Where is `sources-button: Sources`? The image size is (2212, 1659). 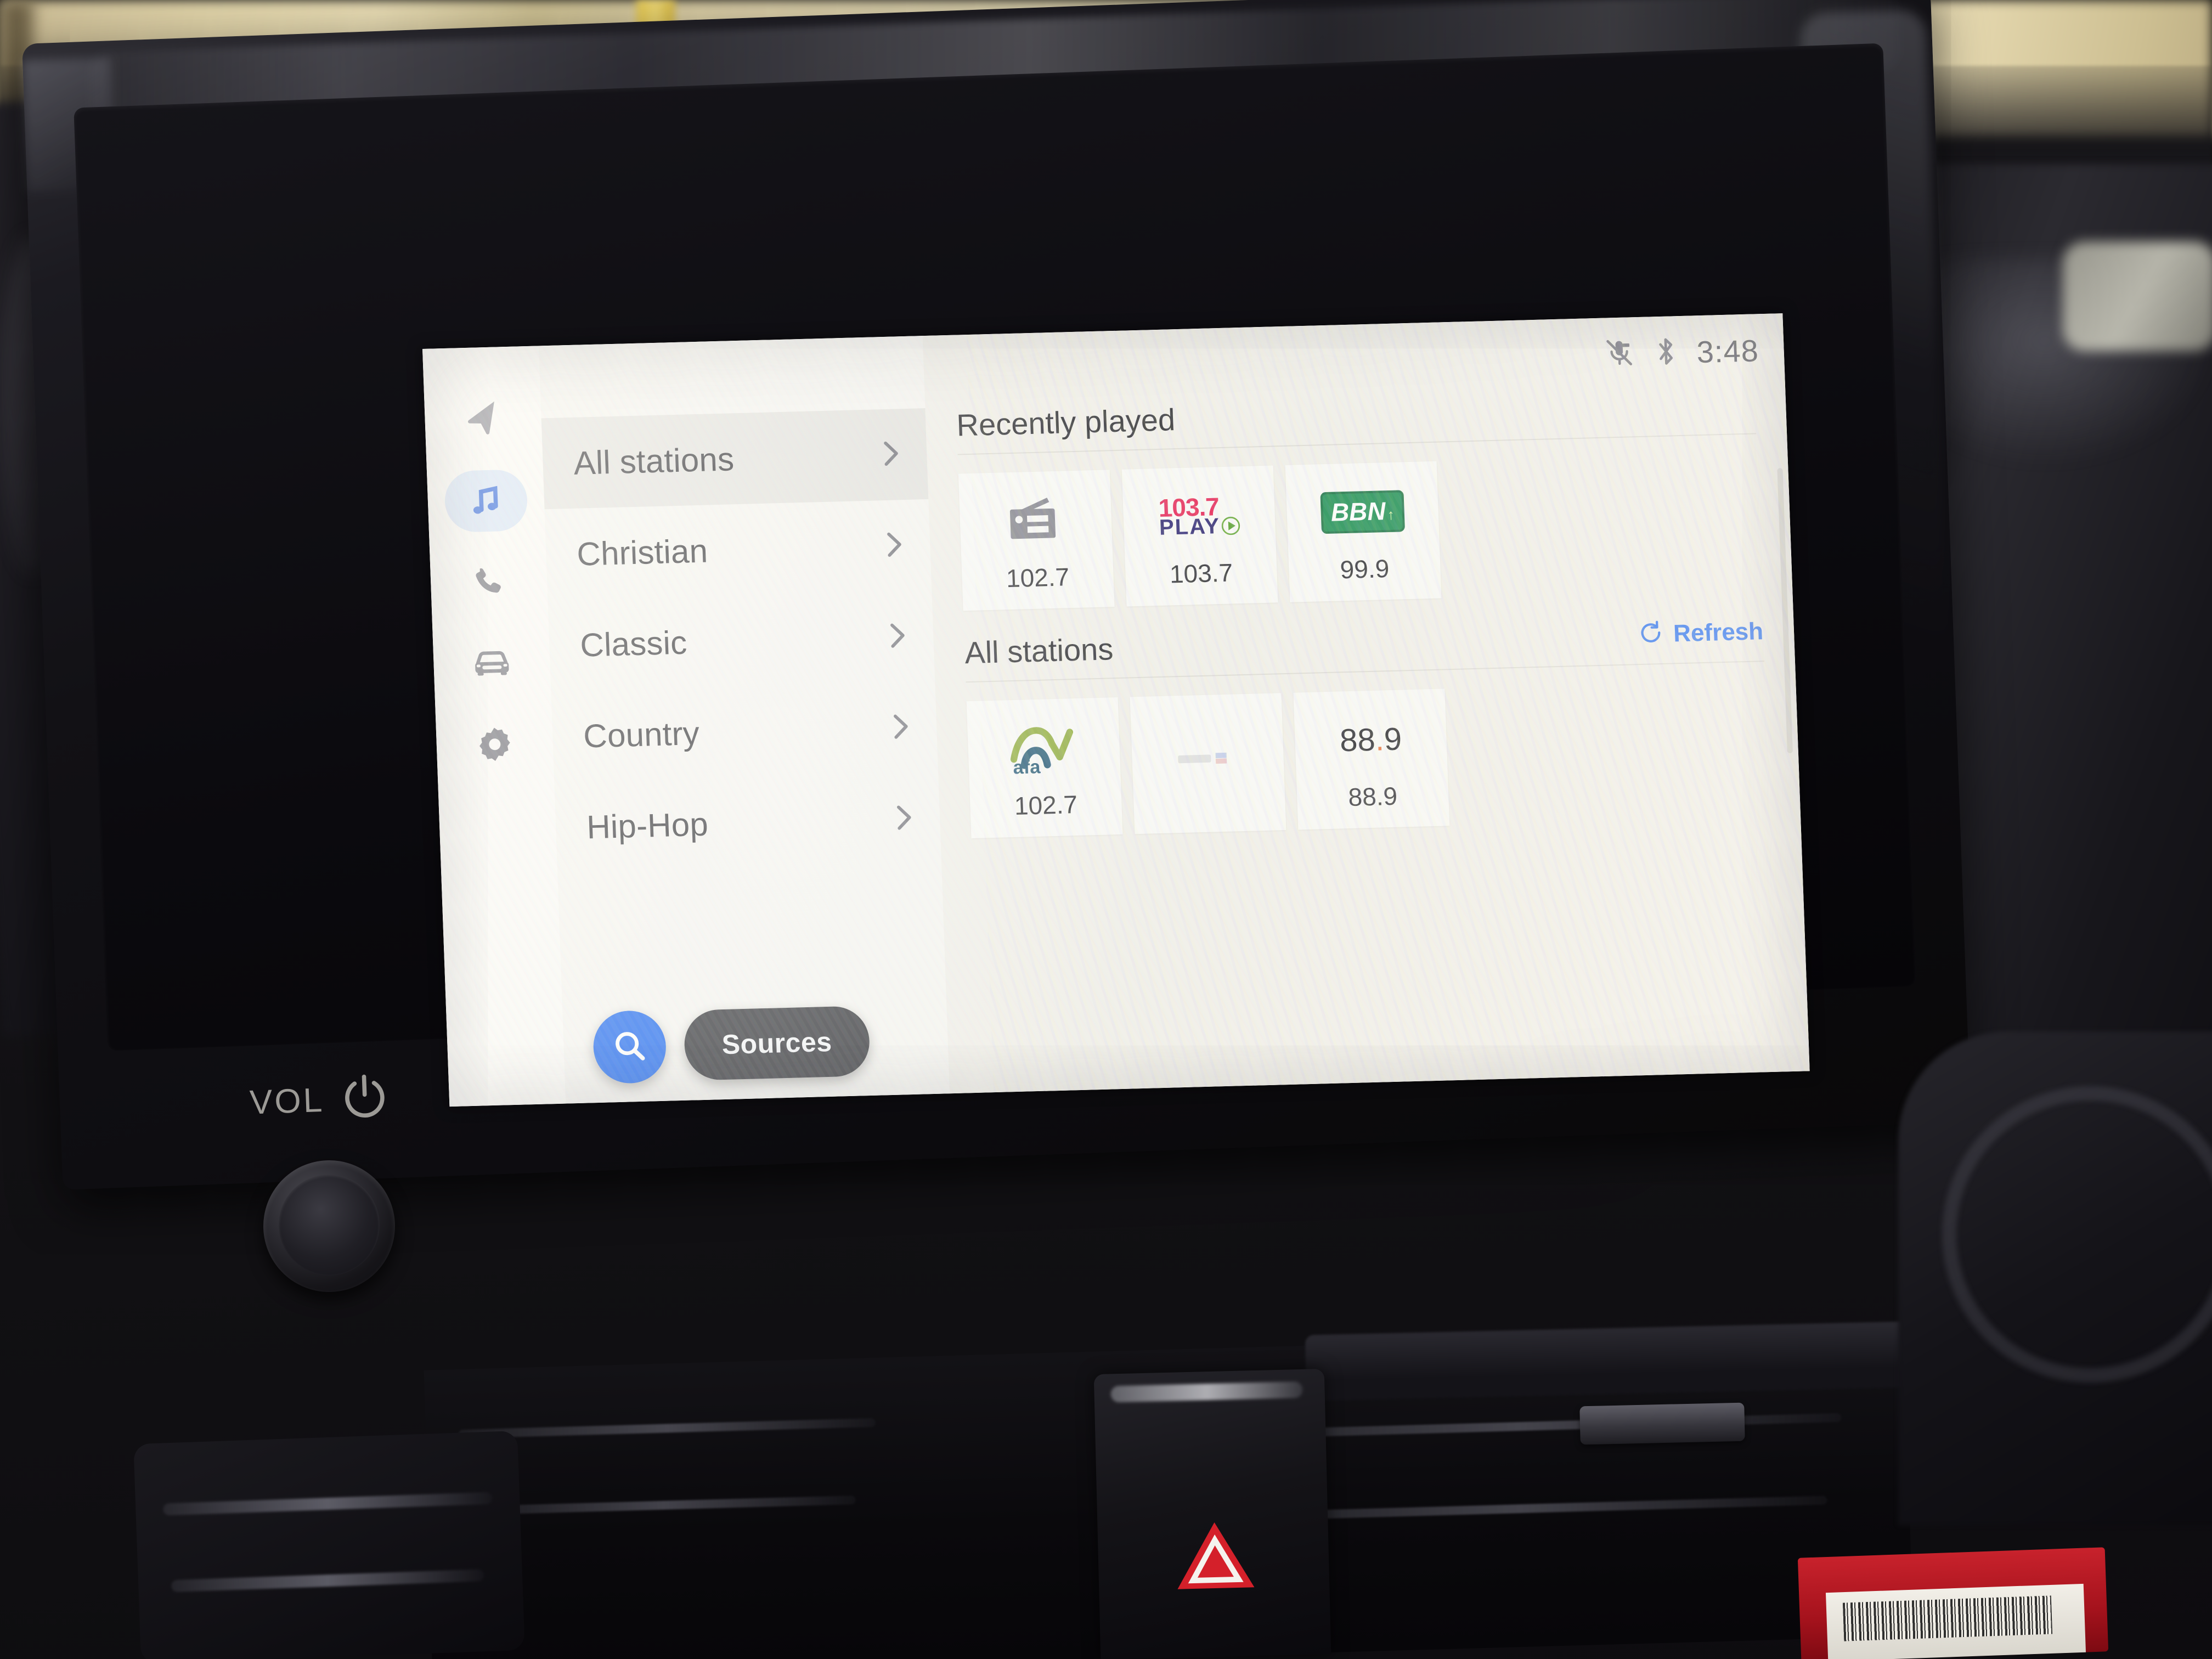
sources-button: Sources is located at coordinates (777, 1043).